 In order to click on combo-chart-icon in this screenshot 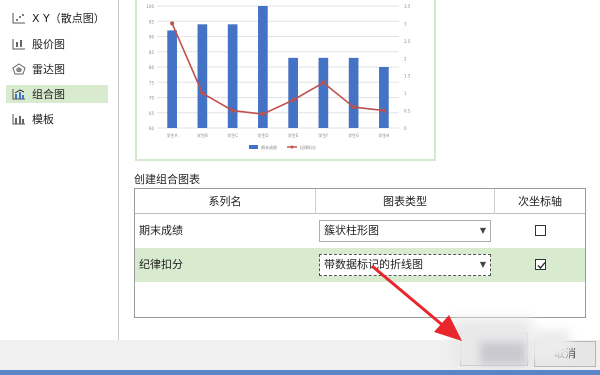, I will do `click(19, 94)`.